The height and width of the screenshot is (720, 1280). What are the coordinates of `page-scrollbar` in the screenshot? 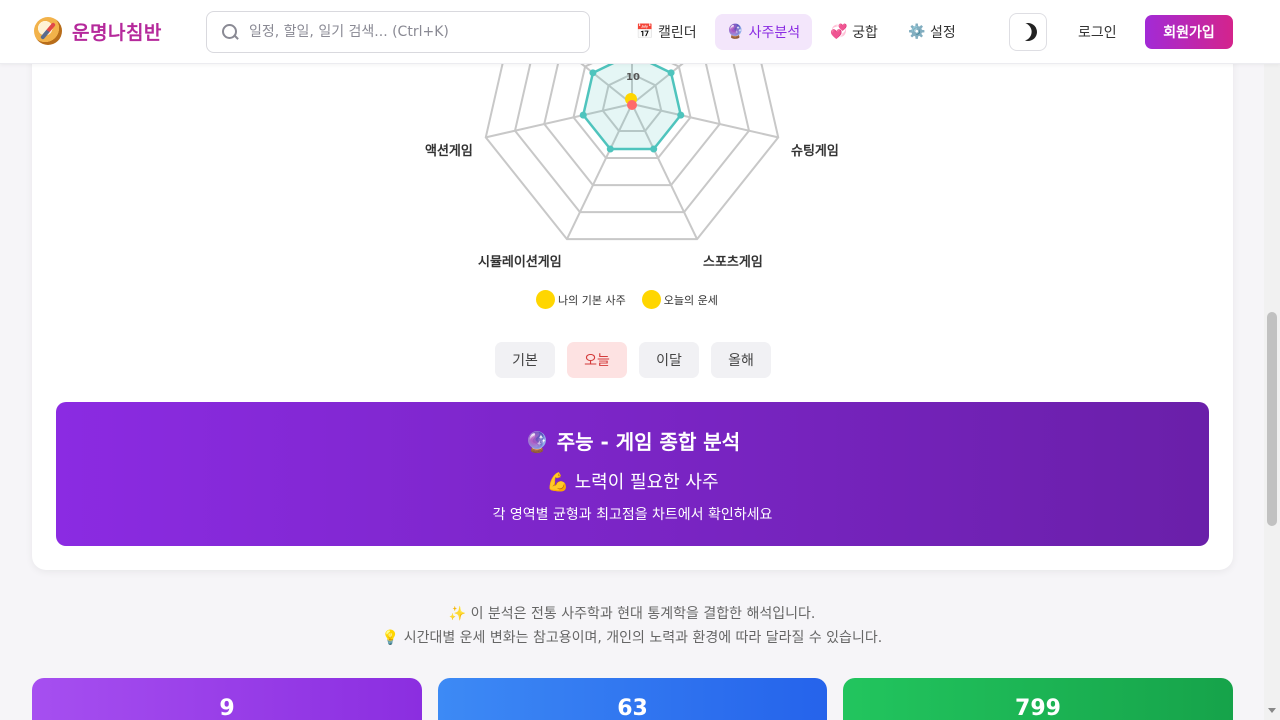 It's located at (1272, 360).